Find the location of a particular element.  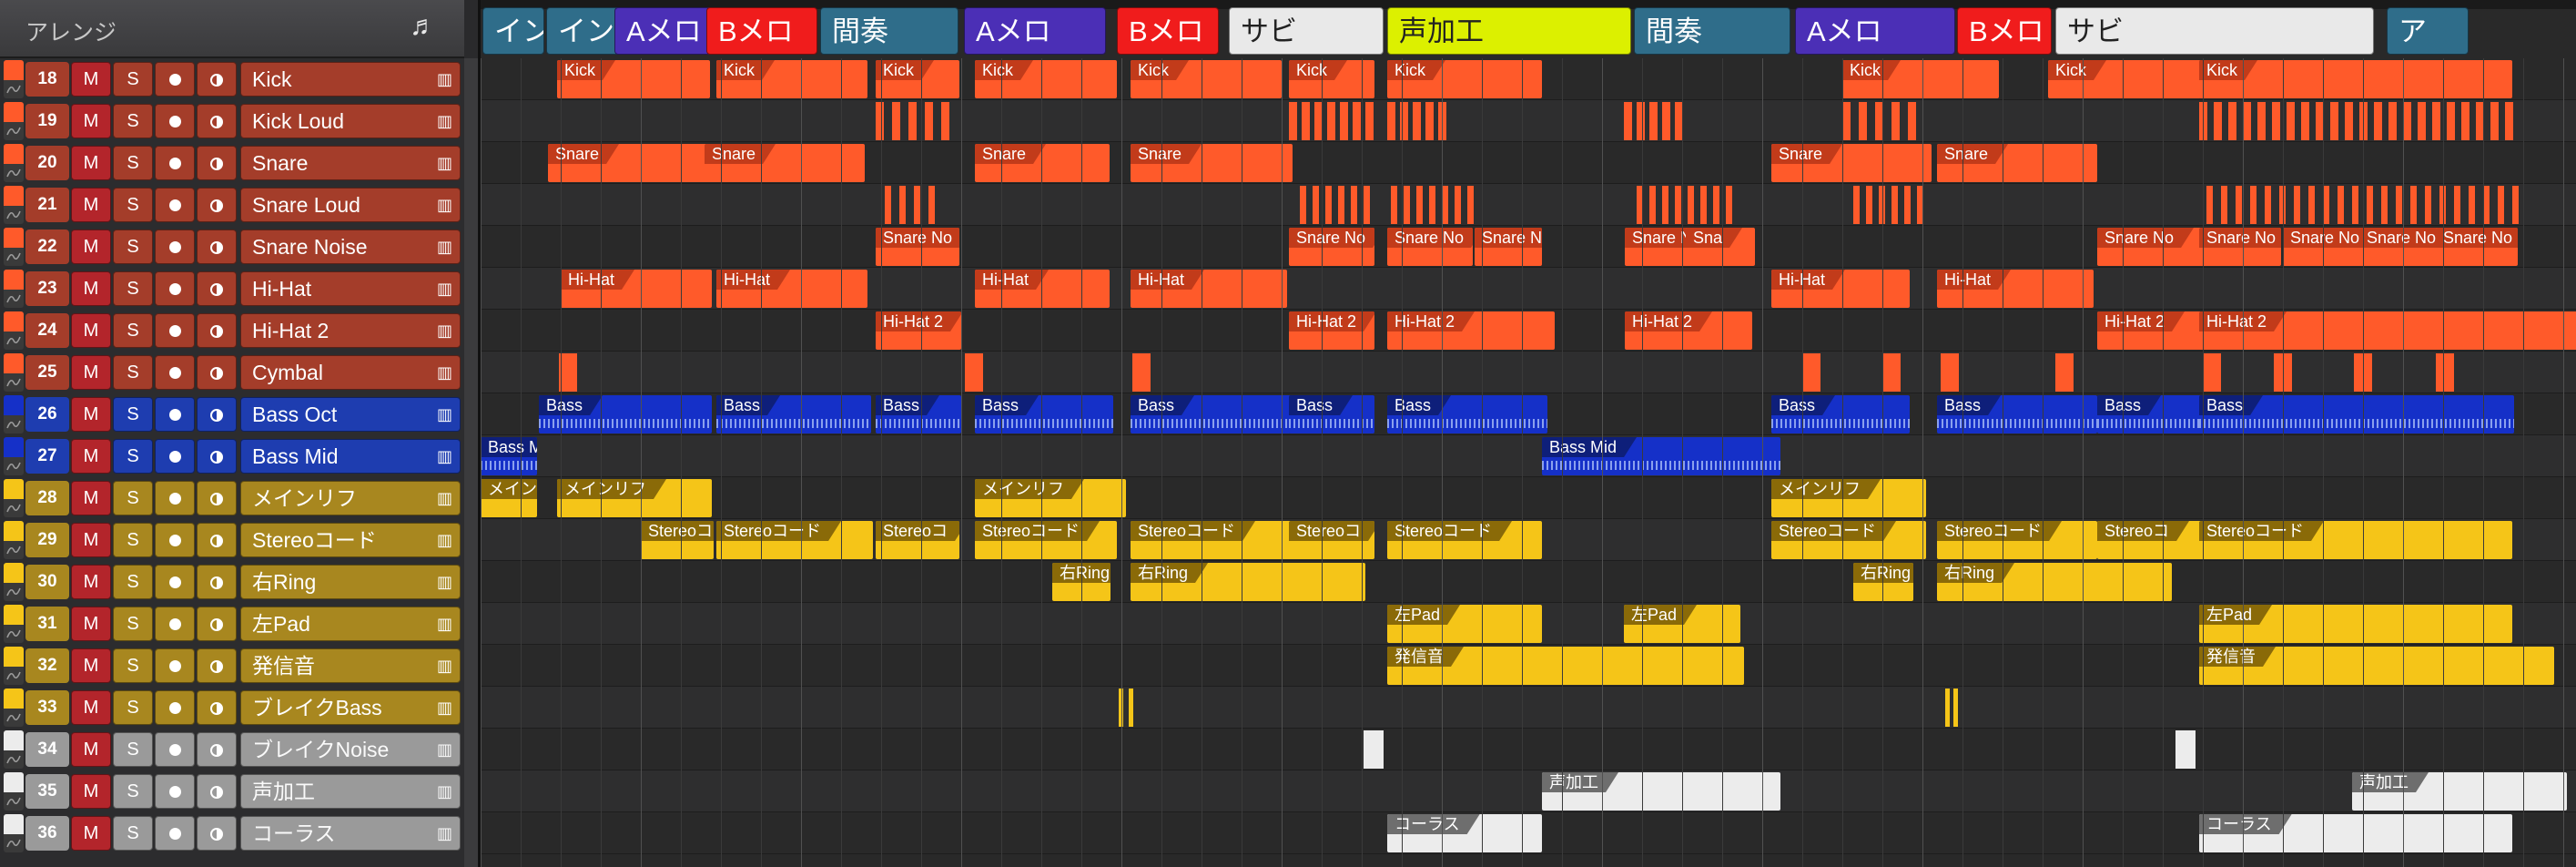

section-marker: Bメロ is located at coordinates (761, 31).